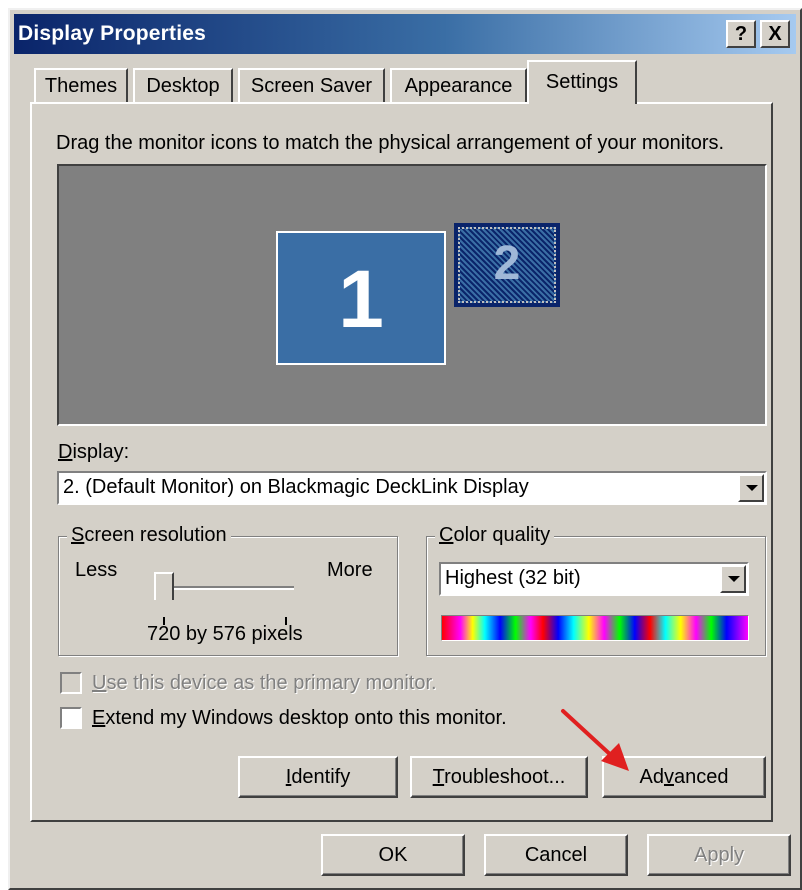 The height and width of the screenshot is (890, 802). What do you see at coordinates (71, 683) in the screenshot?
I see `primary-monitor-checkbox` at bounding box center [71, 683].